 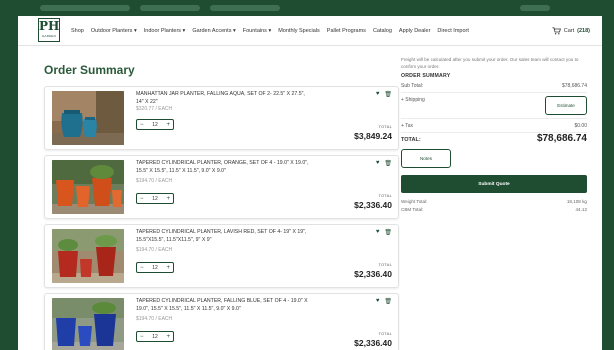 I want to click on page-title: Order Summary, so click(x=89, y=70).